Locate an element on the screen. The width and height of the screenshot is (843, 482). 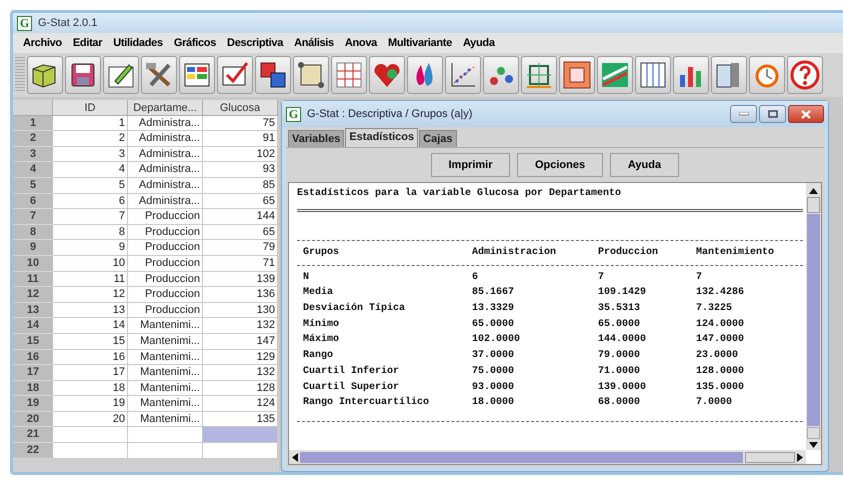
table-cell: 13 is located at coordinates (90, 310).